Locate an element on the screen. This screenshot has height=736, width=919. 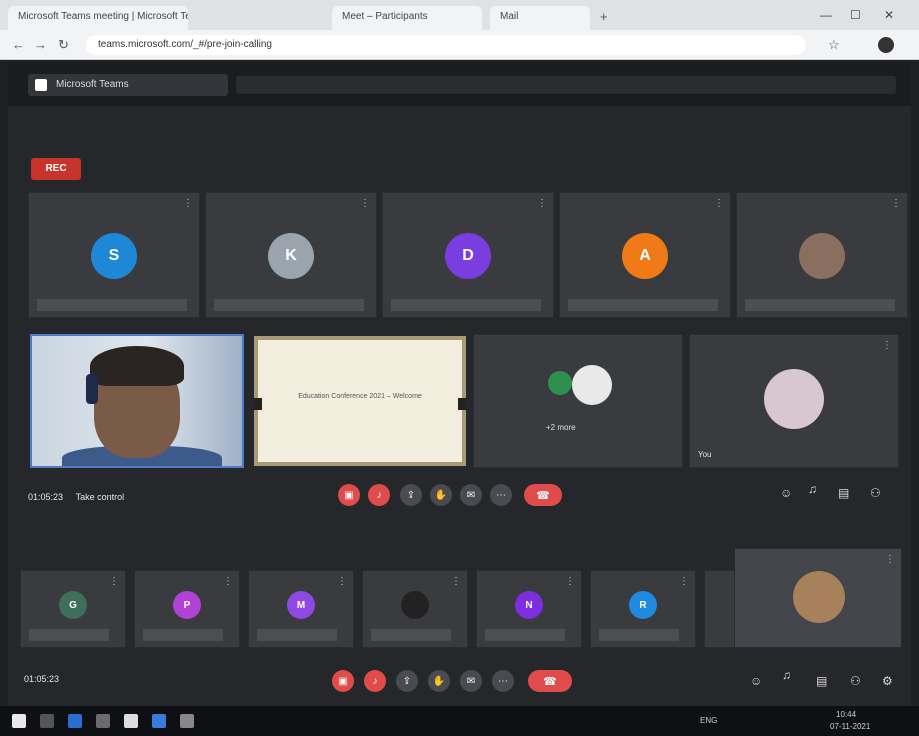
browser-tab: Meet – Participants is located at coordinates (407, 18).